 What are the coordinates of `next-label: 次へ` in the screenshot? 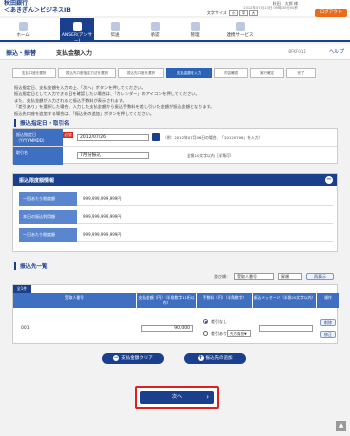 It's located at (176, 397).